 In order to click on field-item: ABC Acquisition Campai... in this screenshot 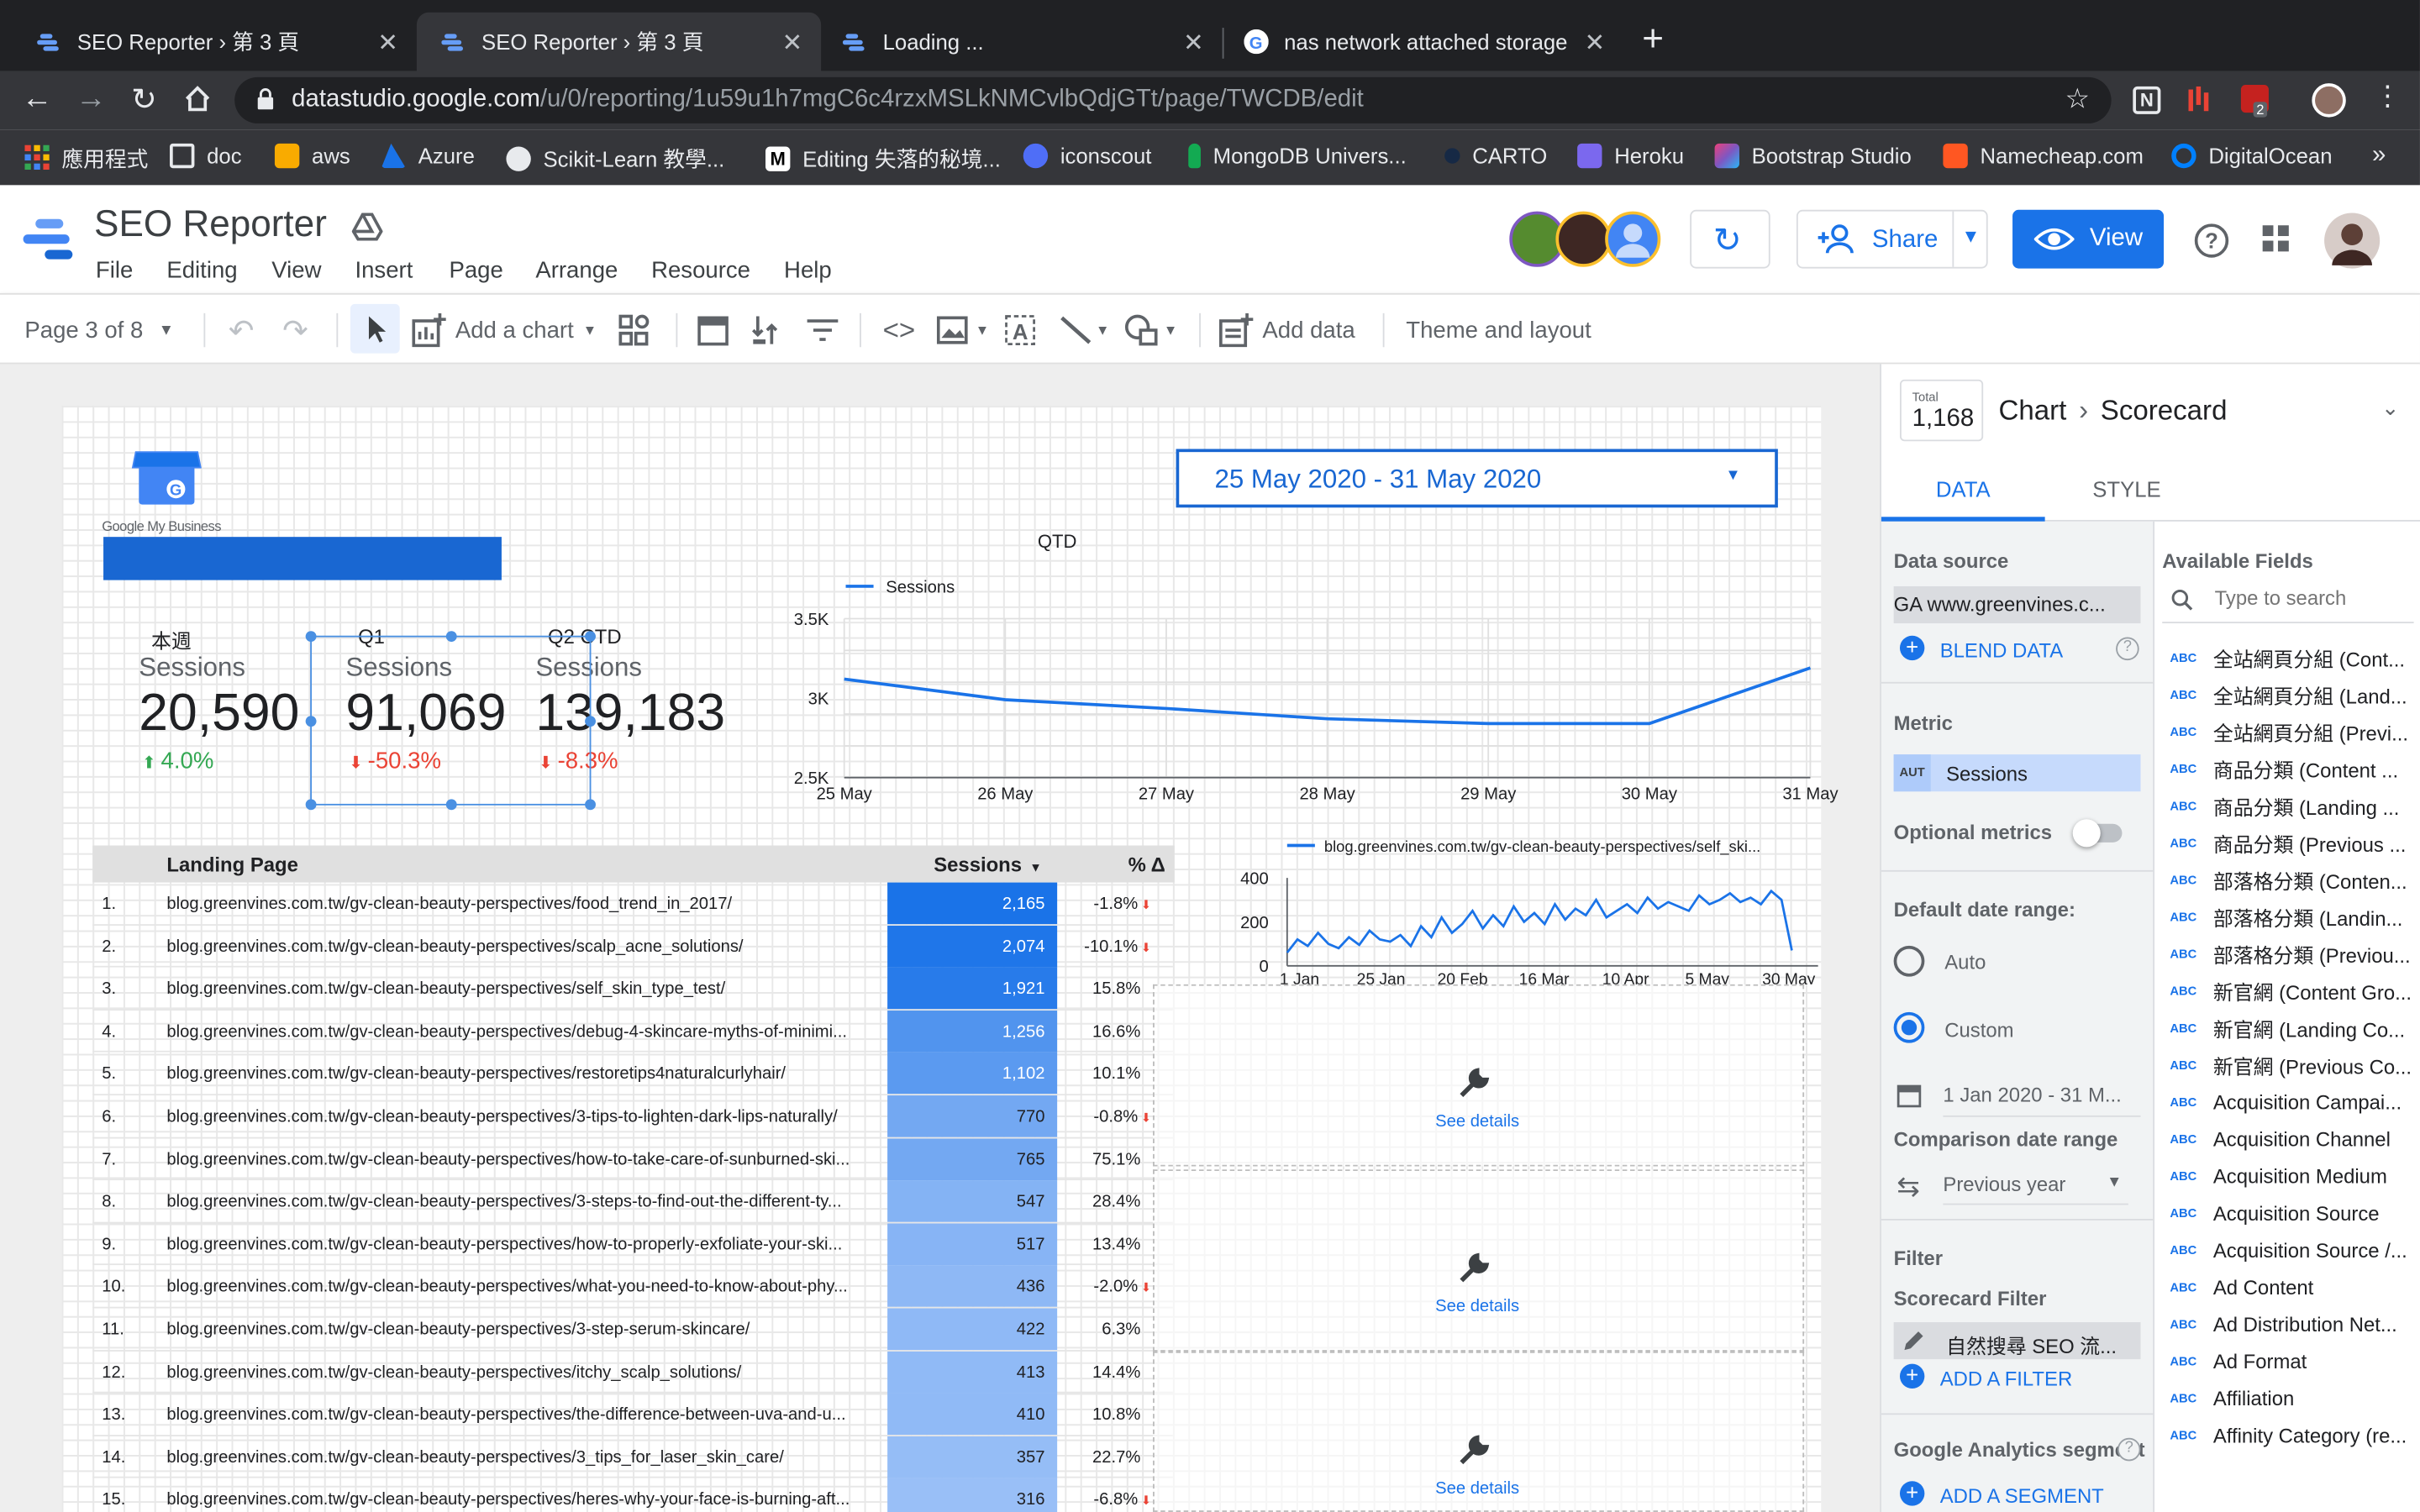, I will do `click(2293, 1101)`.